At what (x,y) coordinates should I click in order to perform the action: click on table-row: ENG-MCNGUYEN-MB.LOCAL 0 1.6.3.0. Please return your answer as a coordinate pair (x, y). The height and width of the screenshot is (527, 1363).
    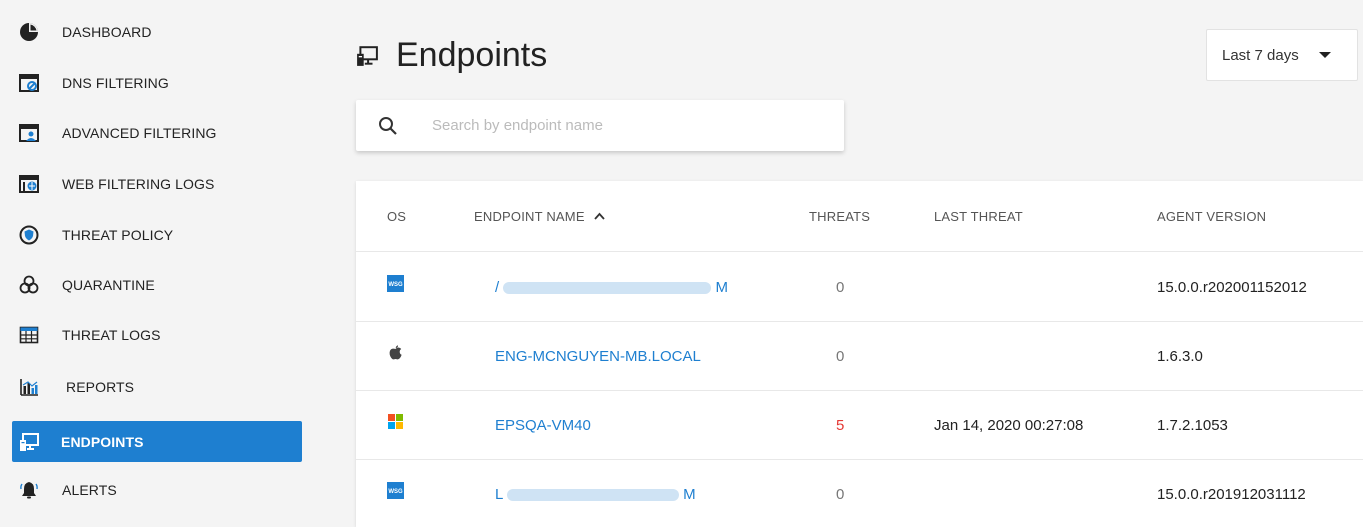
    Looking at the image, I should click on (859, 356).